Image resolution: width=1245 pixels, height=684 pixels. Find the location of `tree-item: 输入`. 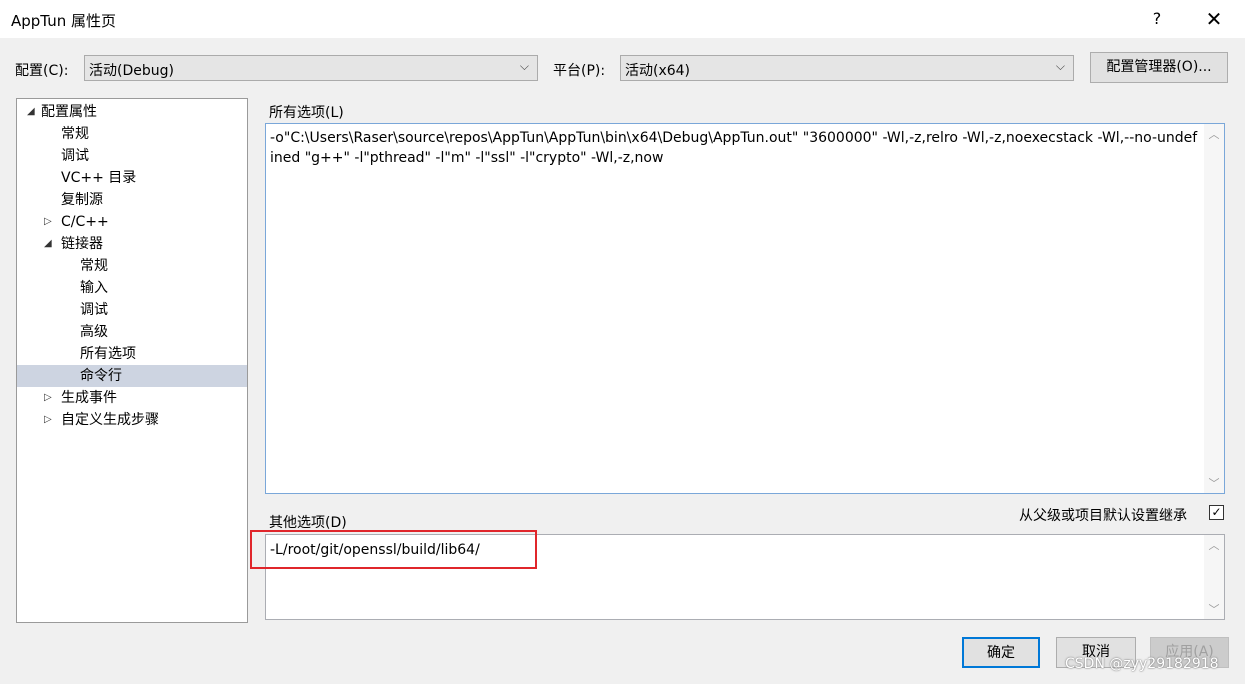

tree-item: 输入 is located at coordinates (132, 288).